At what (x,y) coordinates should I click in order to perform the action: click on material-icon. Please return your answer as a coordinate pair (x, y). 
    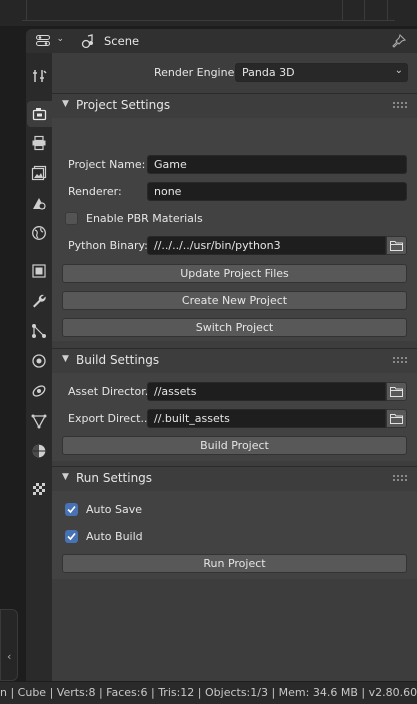
    Looking at the image, I should click on (39, 451).